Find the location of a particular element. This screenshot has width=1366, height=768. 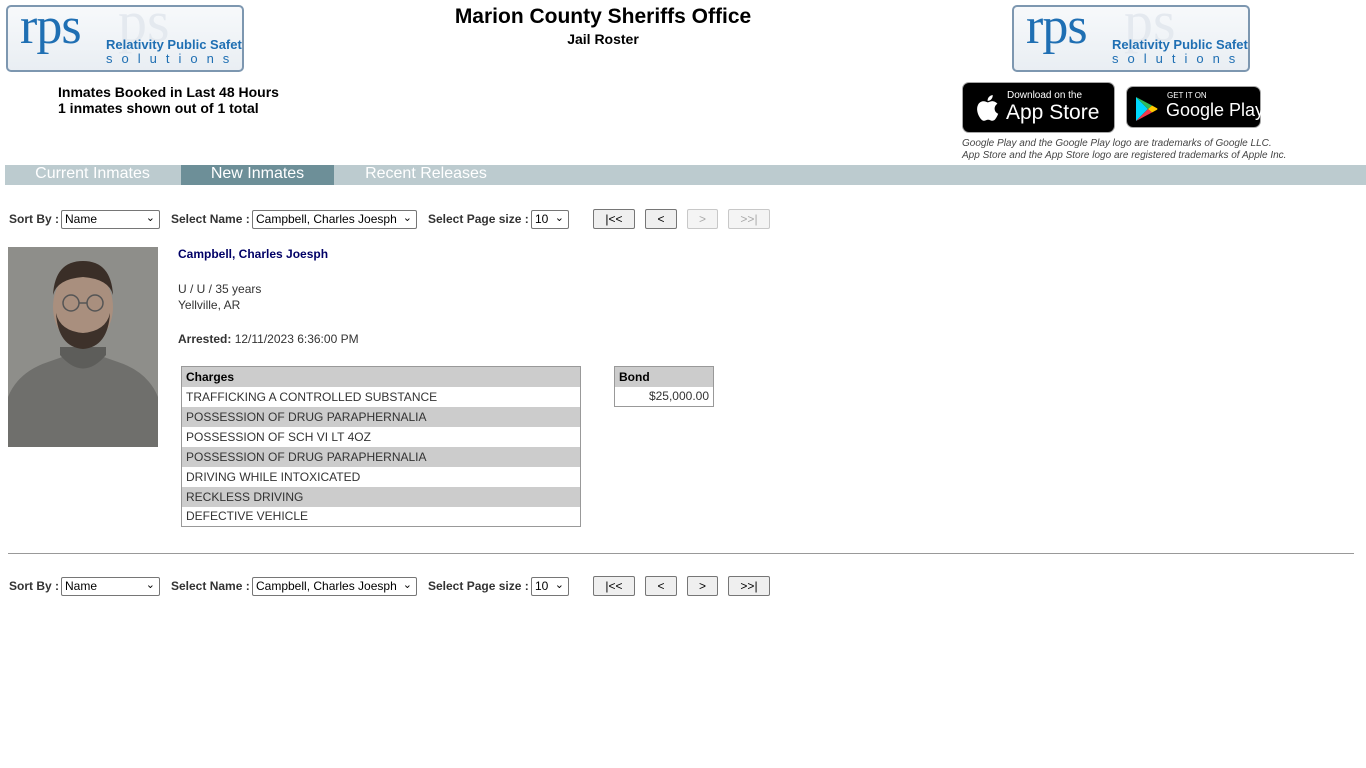

inmate-name: Campbell, Charles Joesph is located at coordinates (253, 254).